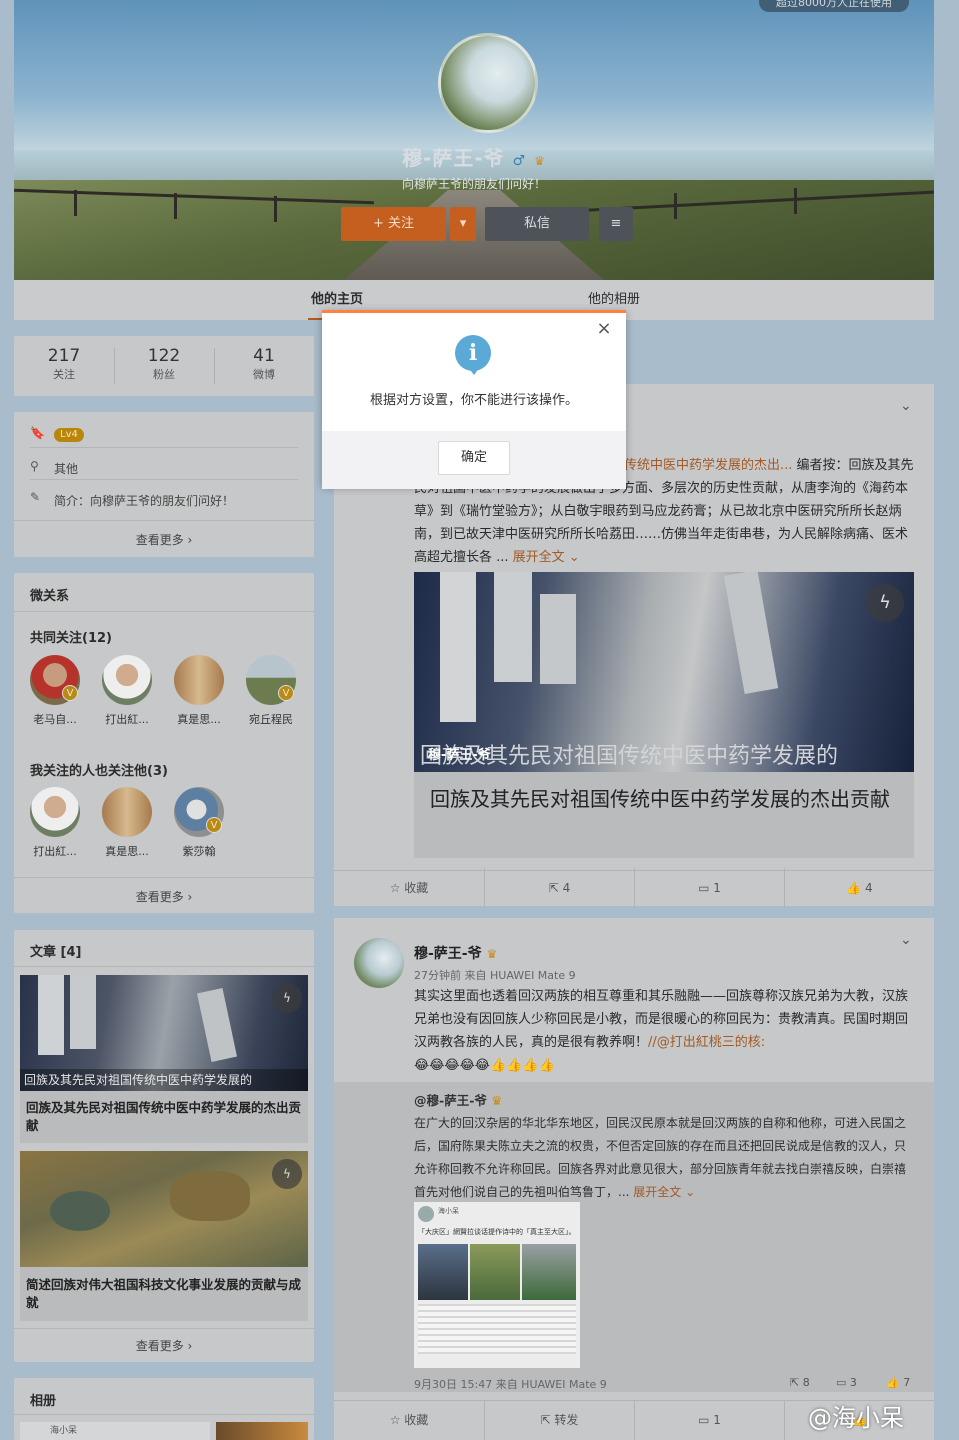 This screenshot has height=1440, width=959. Describe the element at coordinates (164, 896) in the screenshot. I see `relations-more-link: 查看更多 ›` at that location.